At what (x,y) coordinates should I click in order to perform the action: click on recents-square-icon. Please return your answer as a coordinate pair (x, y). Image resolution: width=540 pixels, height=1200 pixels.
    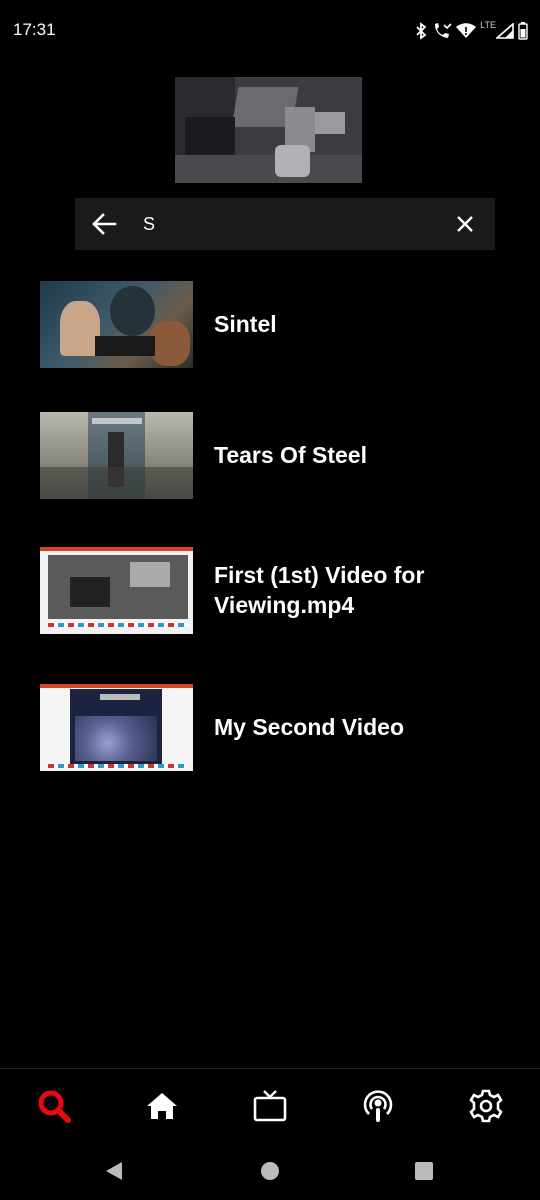
    Looking at the image, I should click on (424, 1171).